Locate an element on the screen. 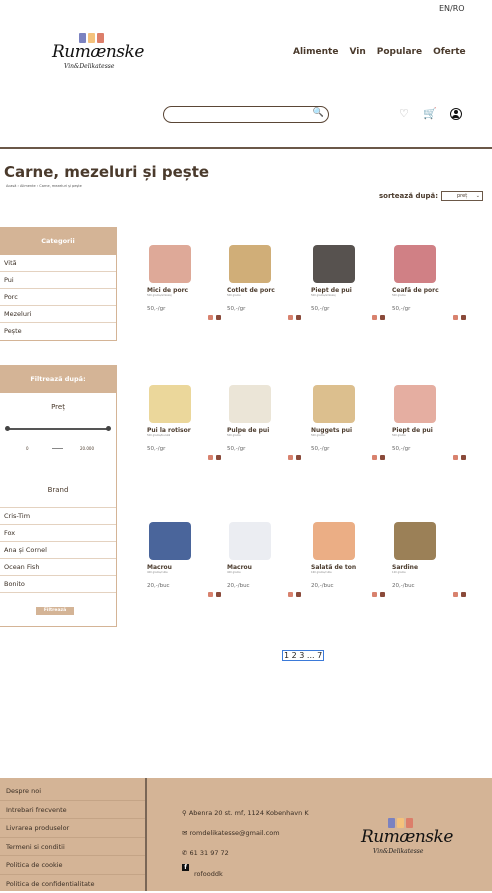 The height and width of the screenshot is (893, 492). footer-link-cookie: Politica de cookie is located at coordinates (72, 865).